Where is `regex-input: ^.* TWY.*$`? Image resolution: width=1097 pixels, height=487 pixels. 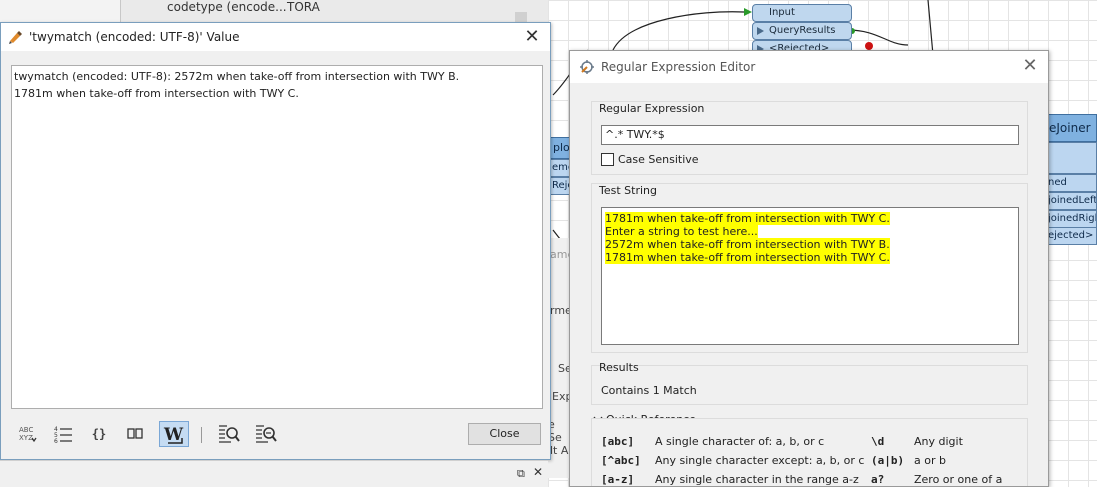
regex-input: ^.* TWY.*$ is located at coordinates (810, 135).